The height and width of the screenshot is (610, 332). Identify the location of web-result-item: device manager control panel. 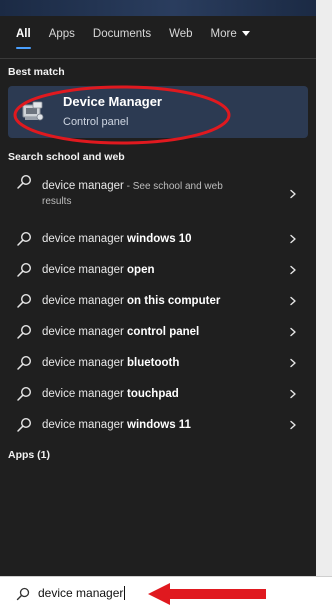
(158, 332).